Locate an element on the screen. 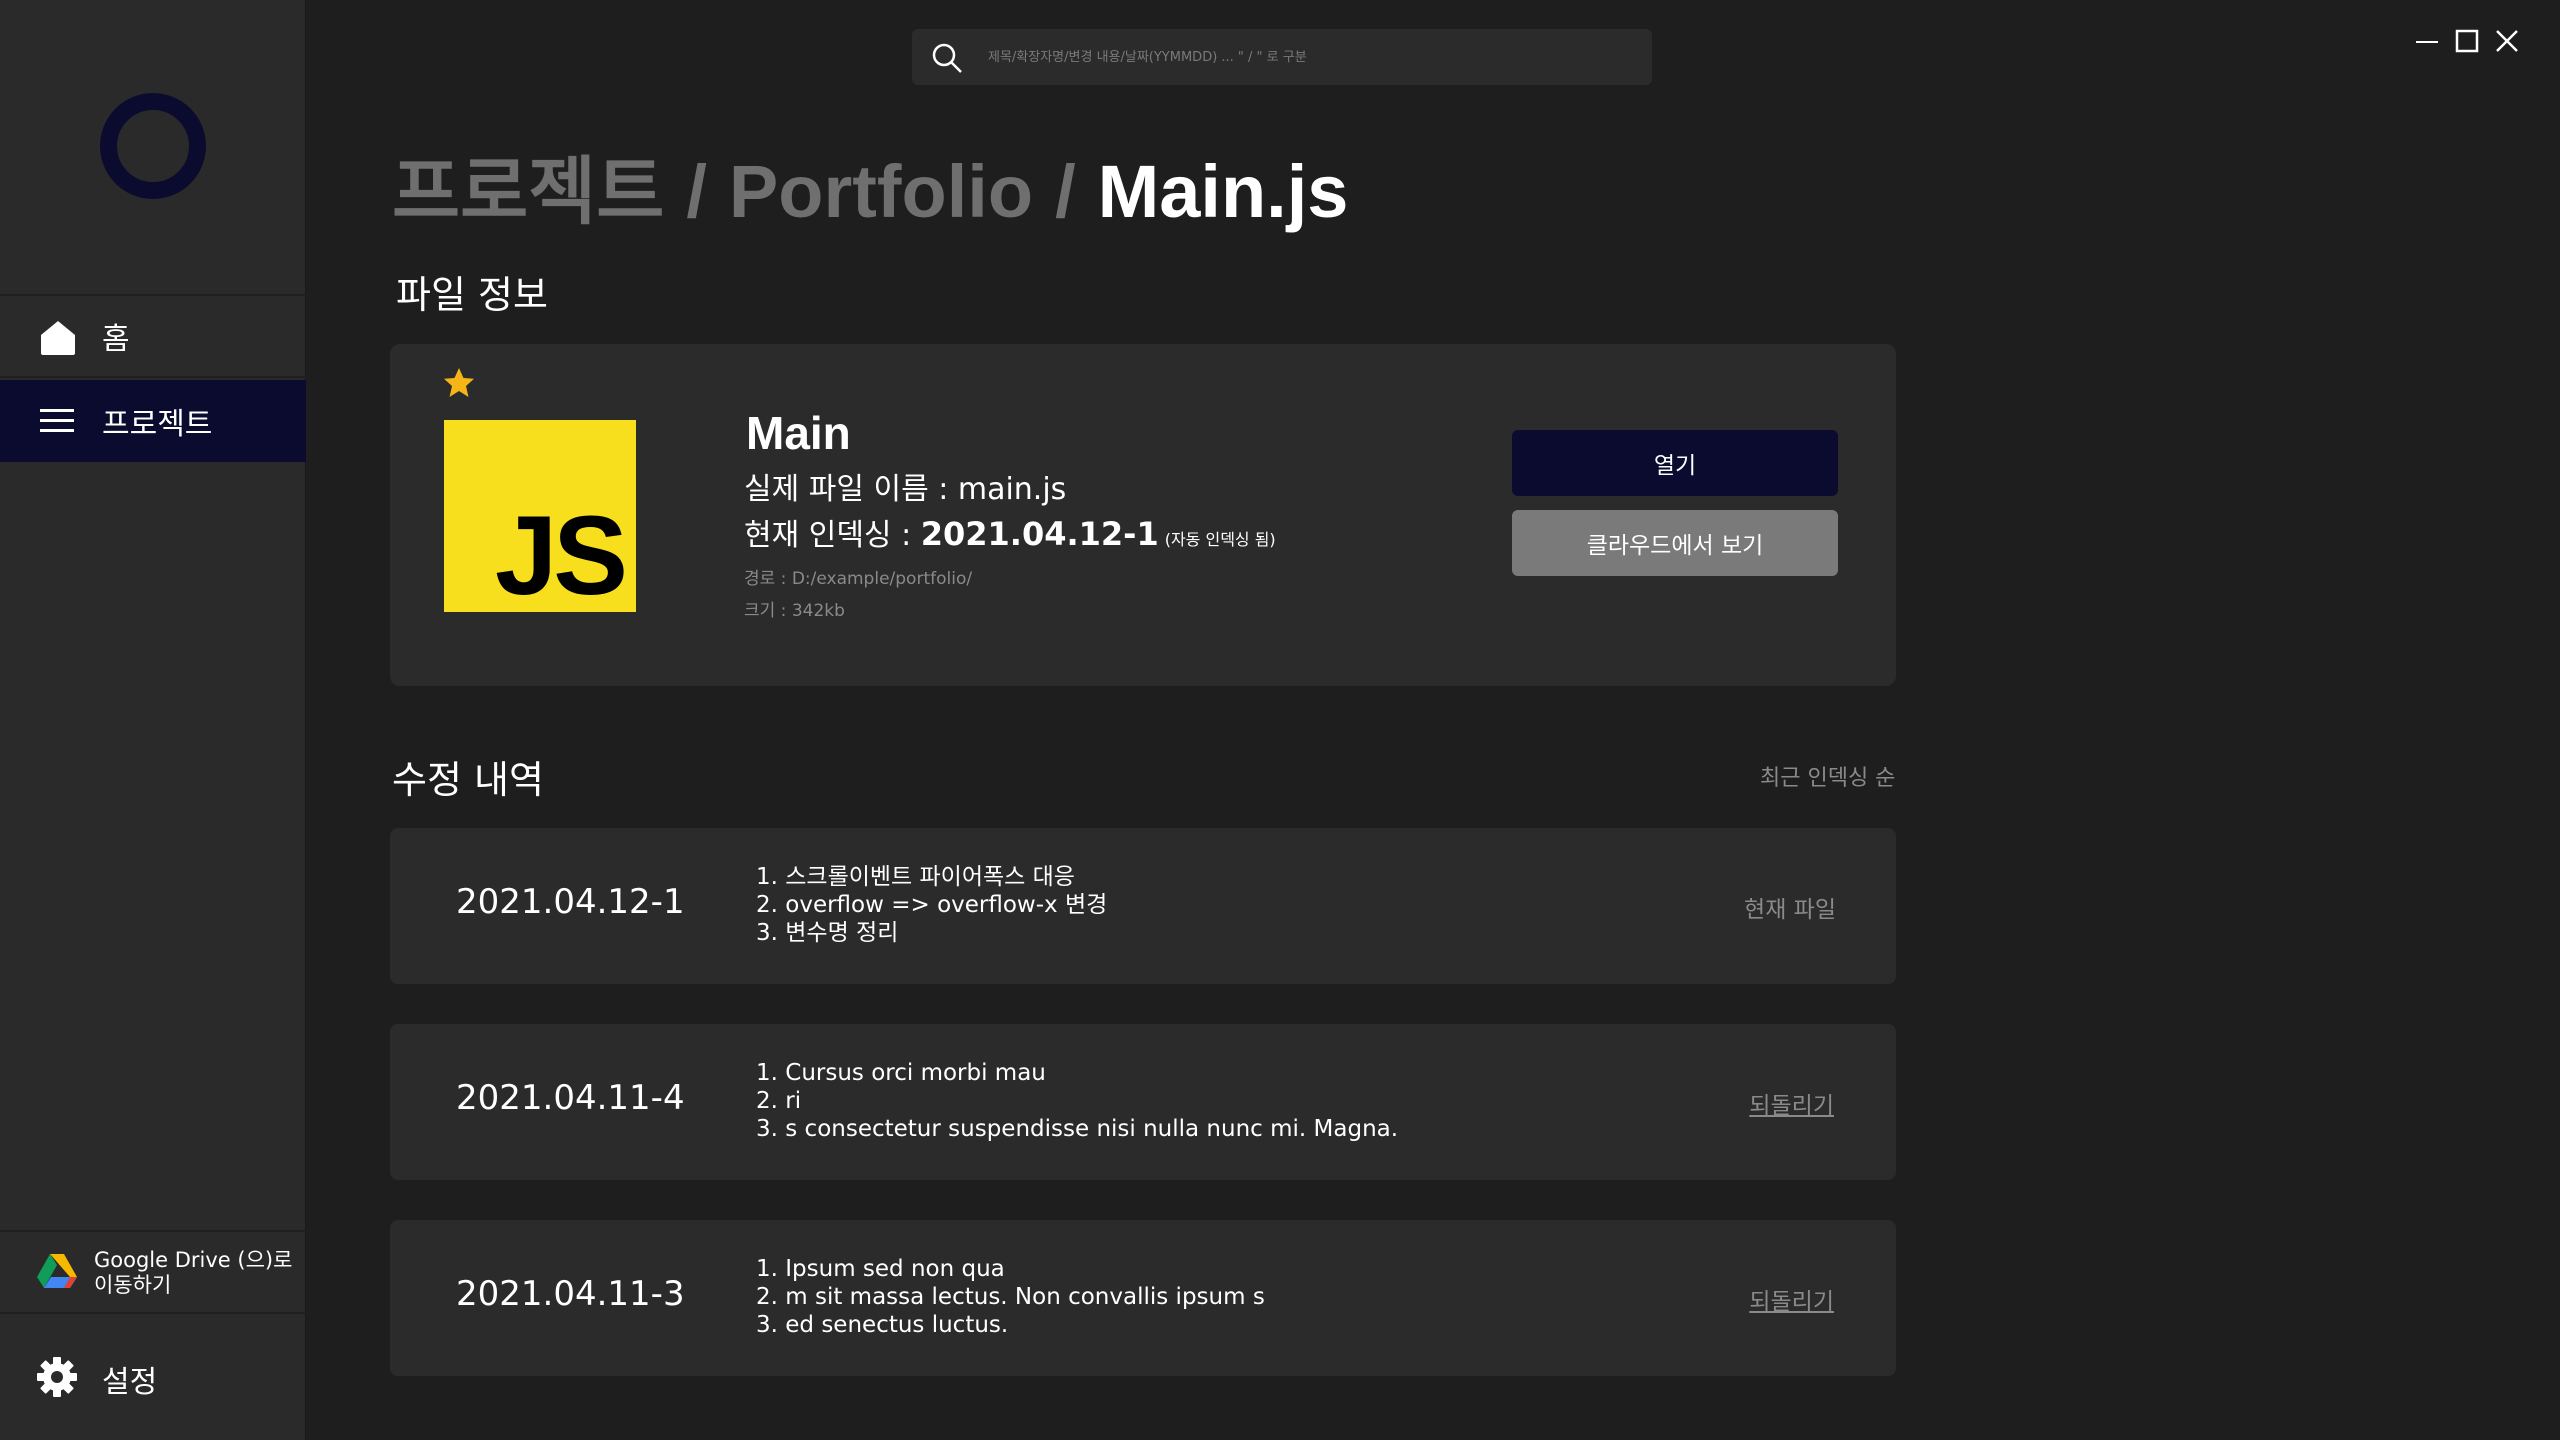 The width and height of the screenshot is (2560, 1440). minimize-icon is located at coordinates (2427, 41).